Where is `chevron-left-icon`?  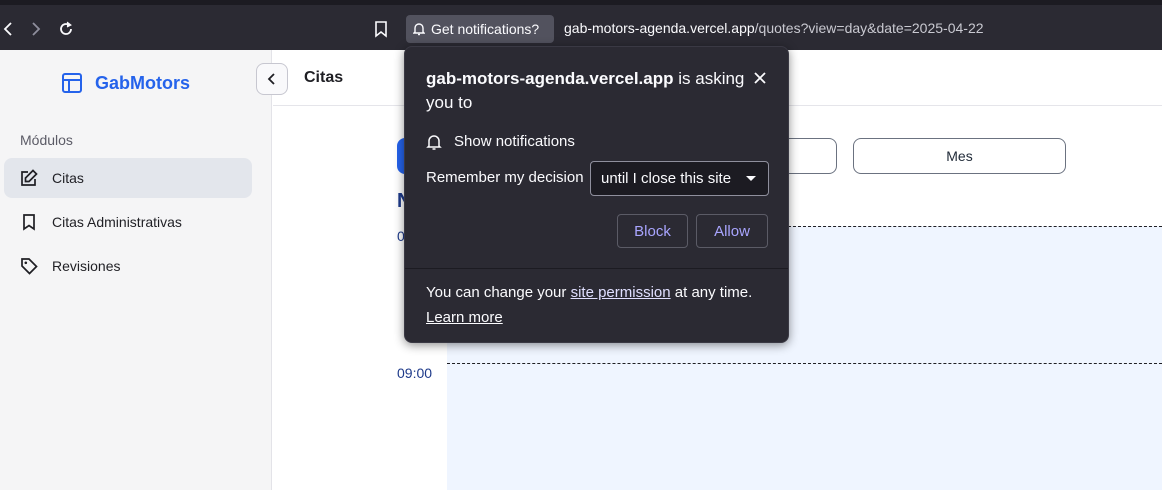 chevron-left-icon is located at coordinates (271, 79).